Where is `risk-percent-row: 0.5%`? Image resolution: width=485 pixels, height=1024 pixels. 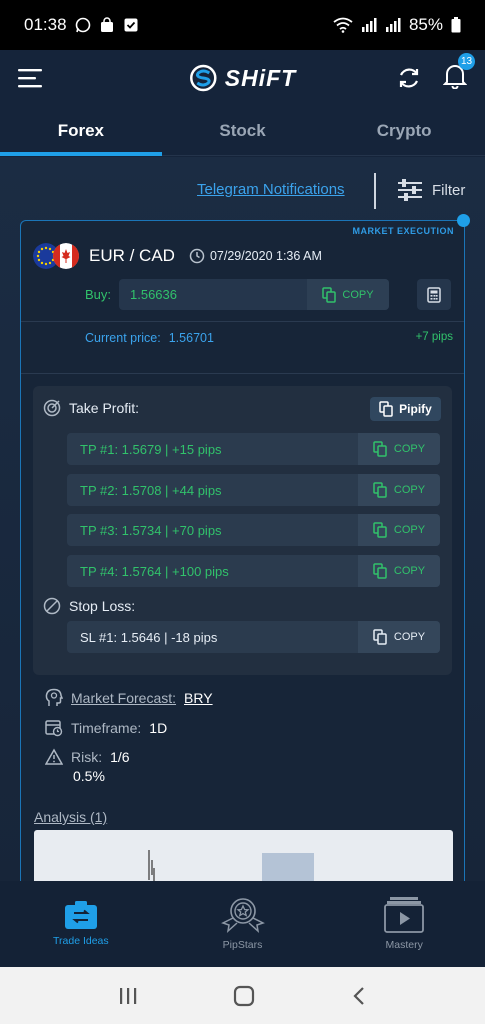
risk-percent-row: 0.5% is located at coordinates (89, 776).